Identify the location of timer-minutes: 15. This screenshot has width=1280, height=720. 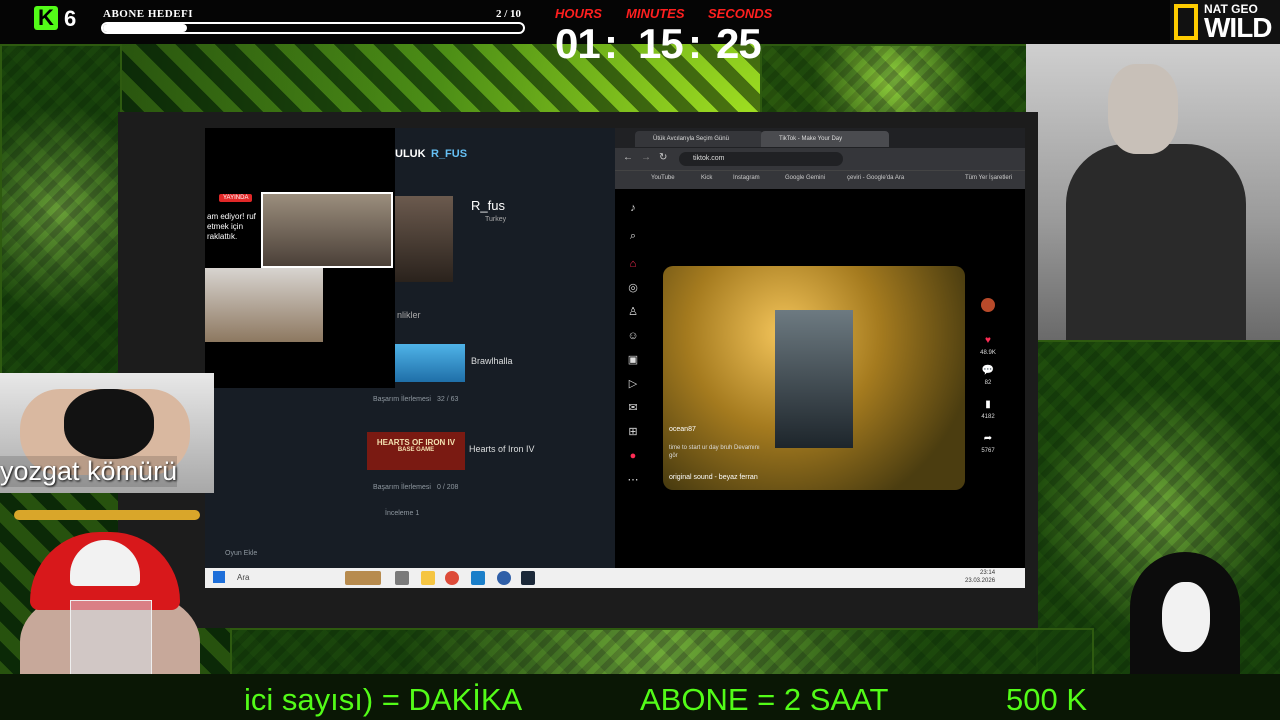
(661, 43).